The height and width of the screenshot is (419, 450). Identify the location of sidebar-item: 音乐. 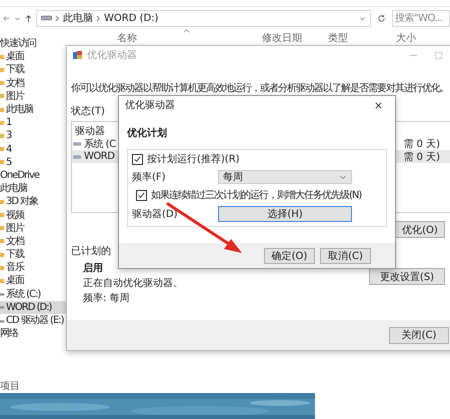
(33, 267).